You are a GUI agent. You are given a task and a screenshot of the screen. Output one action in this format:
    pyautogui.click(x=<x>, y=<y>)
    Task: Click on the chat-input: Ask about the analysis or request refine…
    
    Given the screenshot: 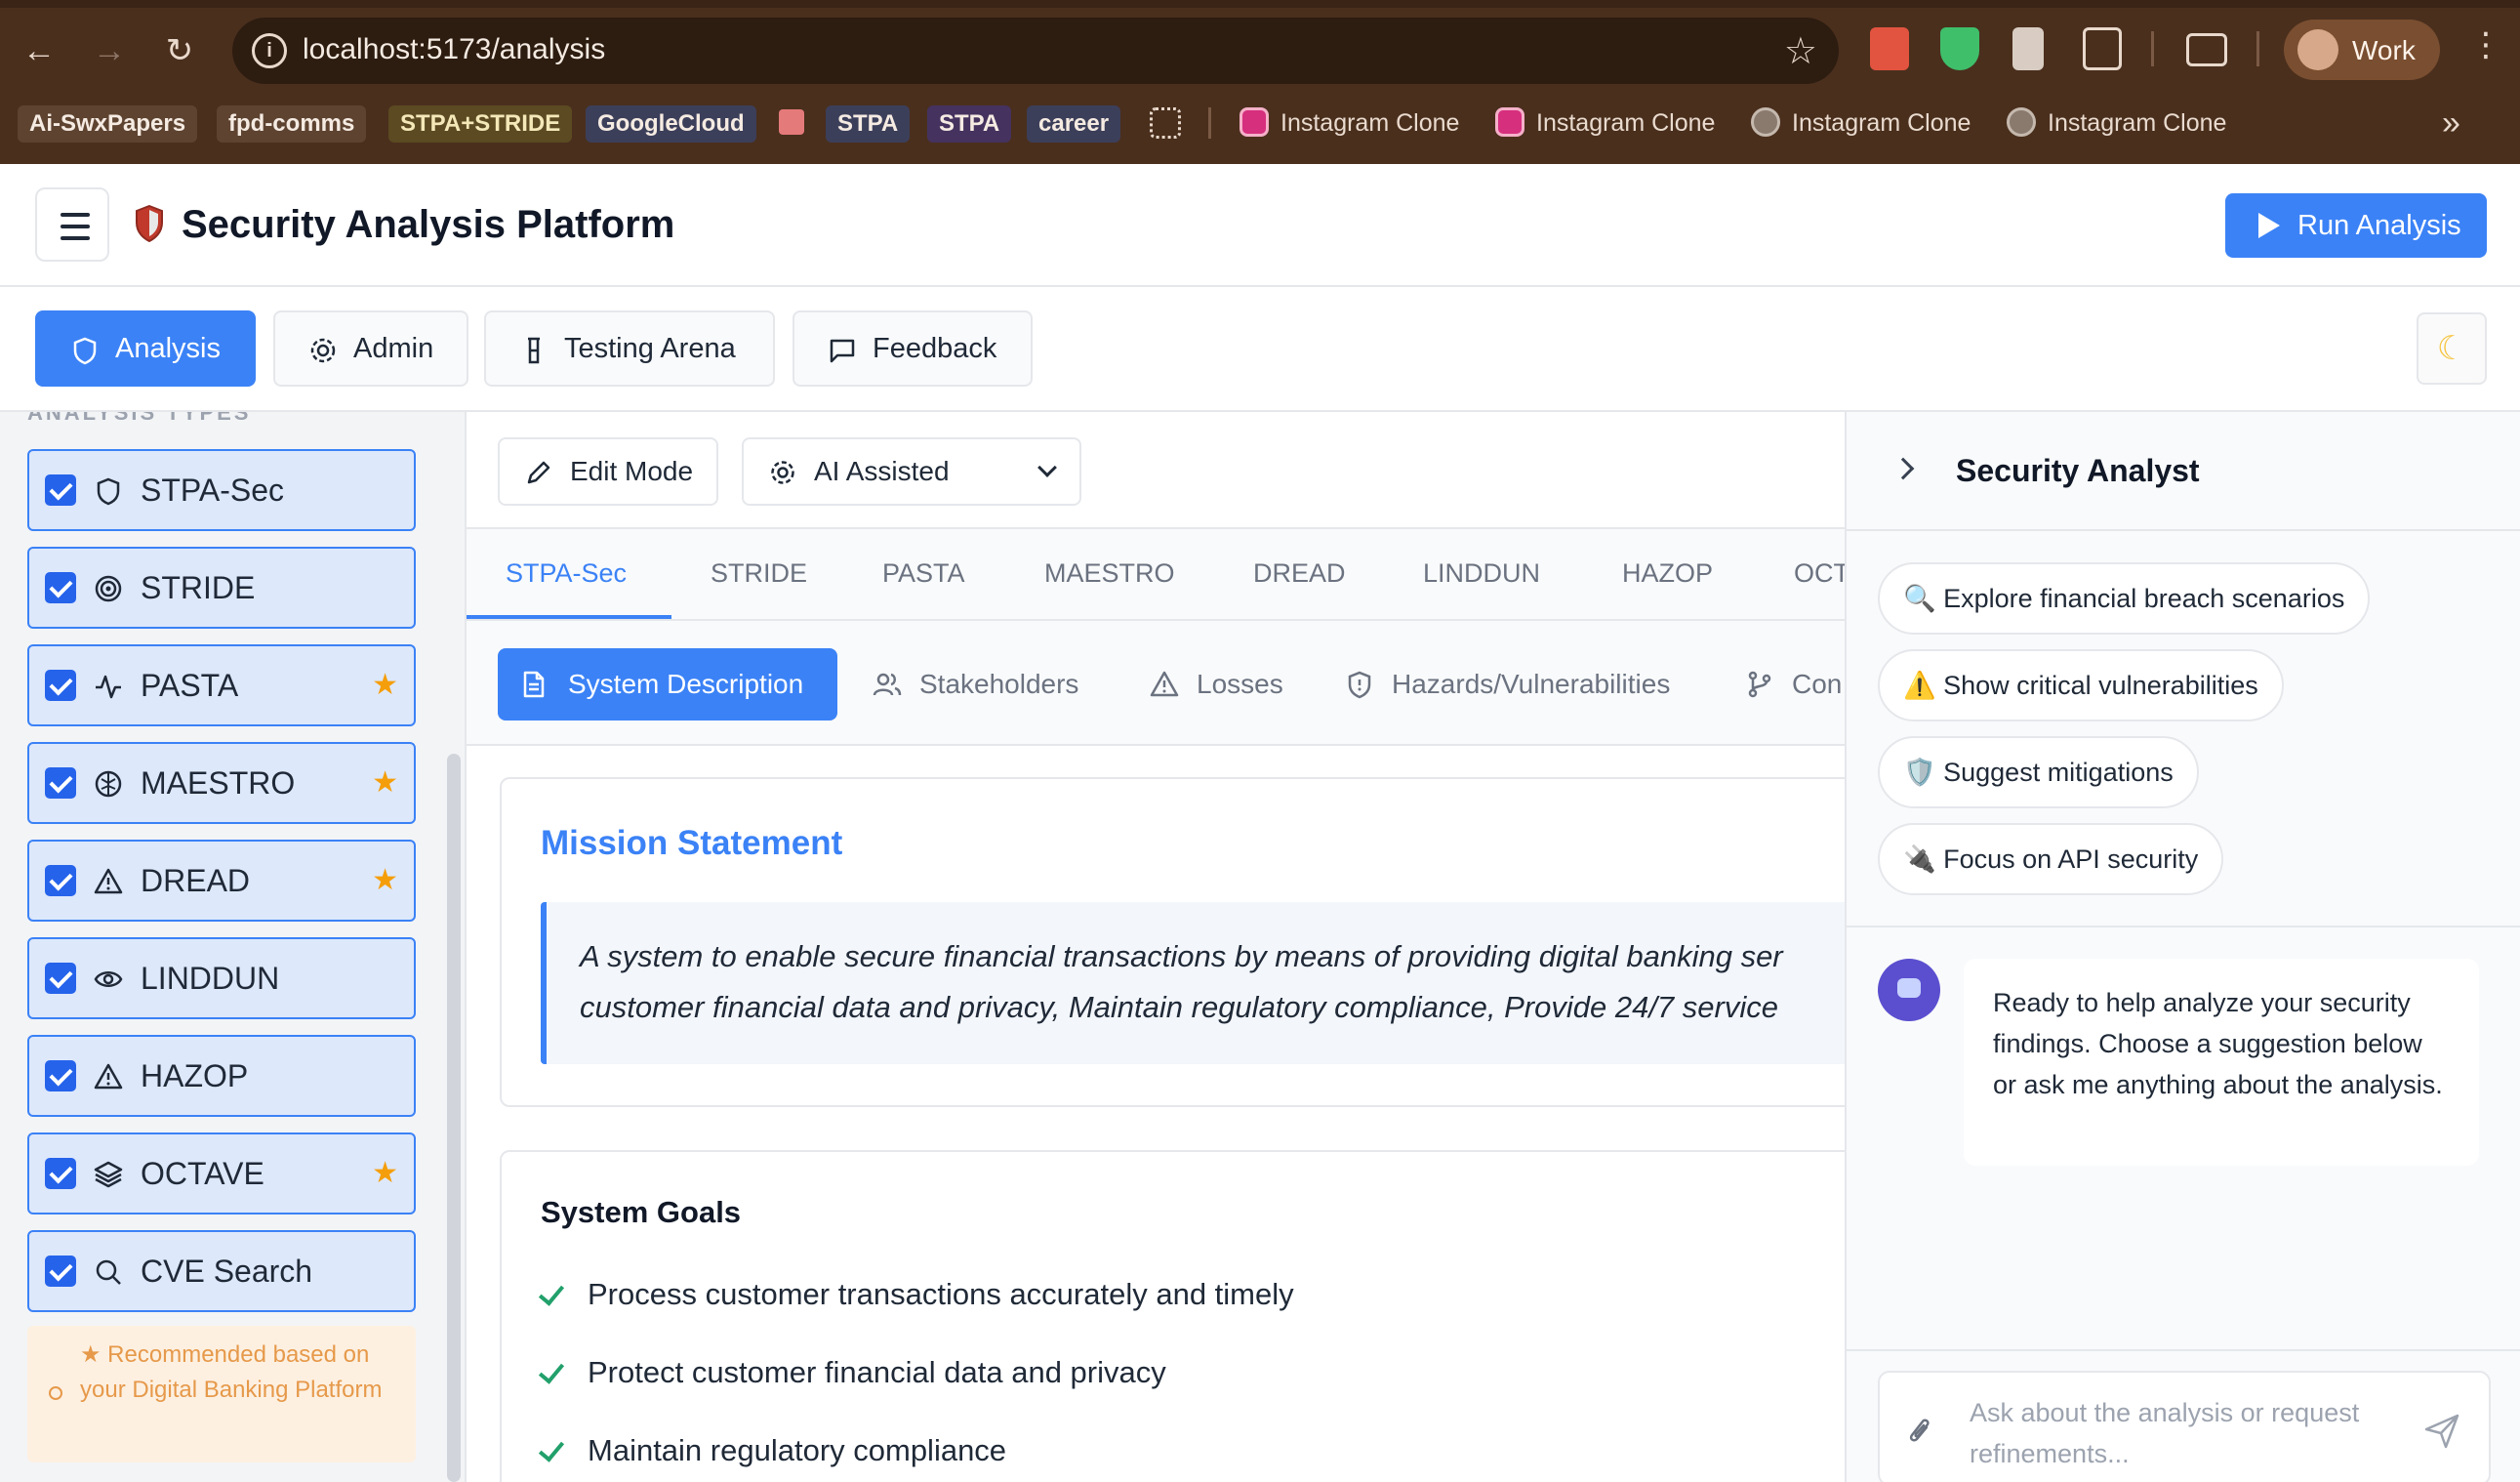 What is the action you would take?
    pyautogui.click(x=2184, y=1426)
    